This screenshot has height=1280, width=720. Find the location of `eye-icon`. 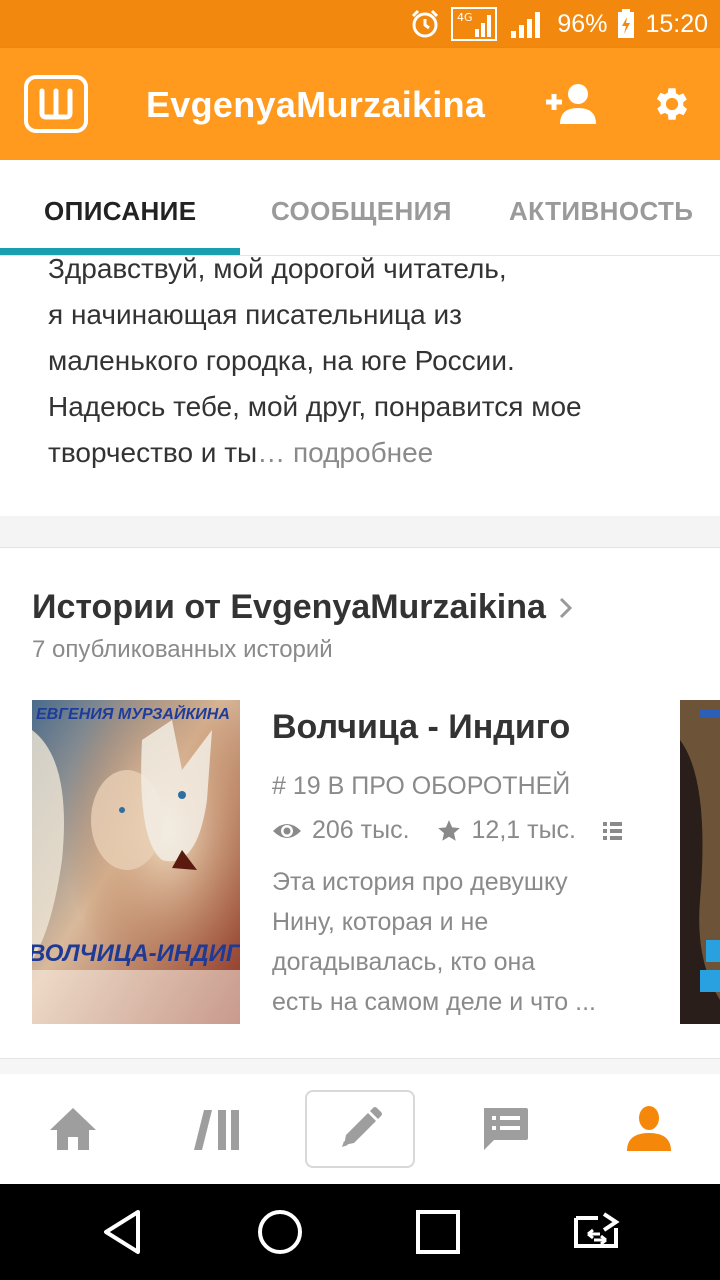

eye-icon is located at coordinates (287, 830).